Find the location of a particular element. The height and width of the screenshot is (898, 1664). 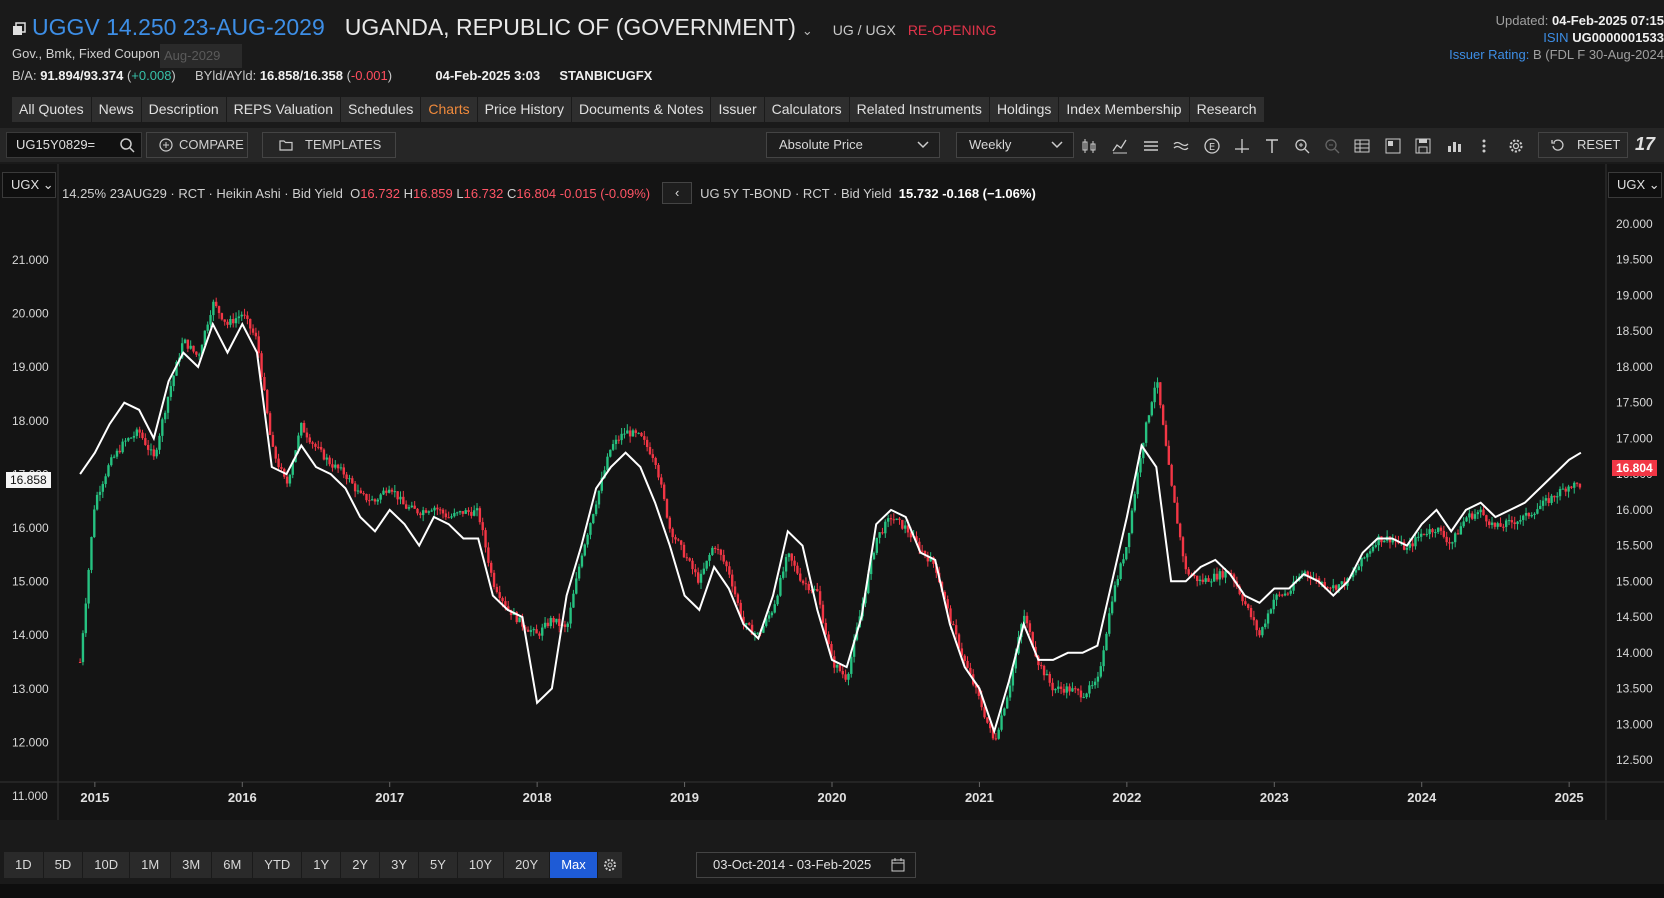

range-button-5d: 5D is located at coordinates (63, 865).